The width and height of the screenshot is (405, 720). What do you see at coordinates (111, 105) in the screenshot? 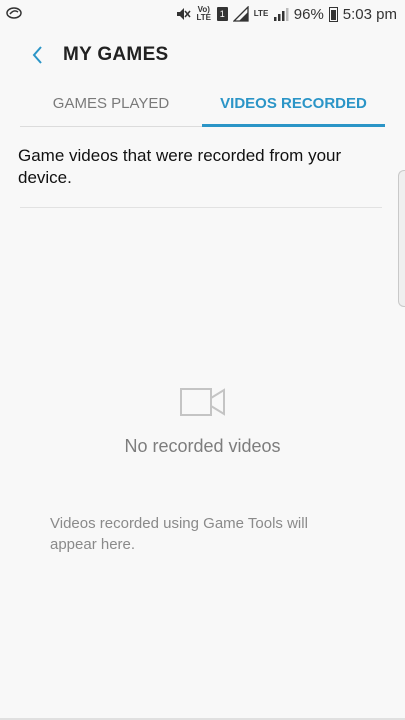
I see `tab-games-played: GAMES PLAYED` at bounding box center [111, 105].